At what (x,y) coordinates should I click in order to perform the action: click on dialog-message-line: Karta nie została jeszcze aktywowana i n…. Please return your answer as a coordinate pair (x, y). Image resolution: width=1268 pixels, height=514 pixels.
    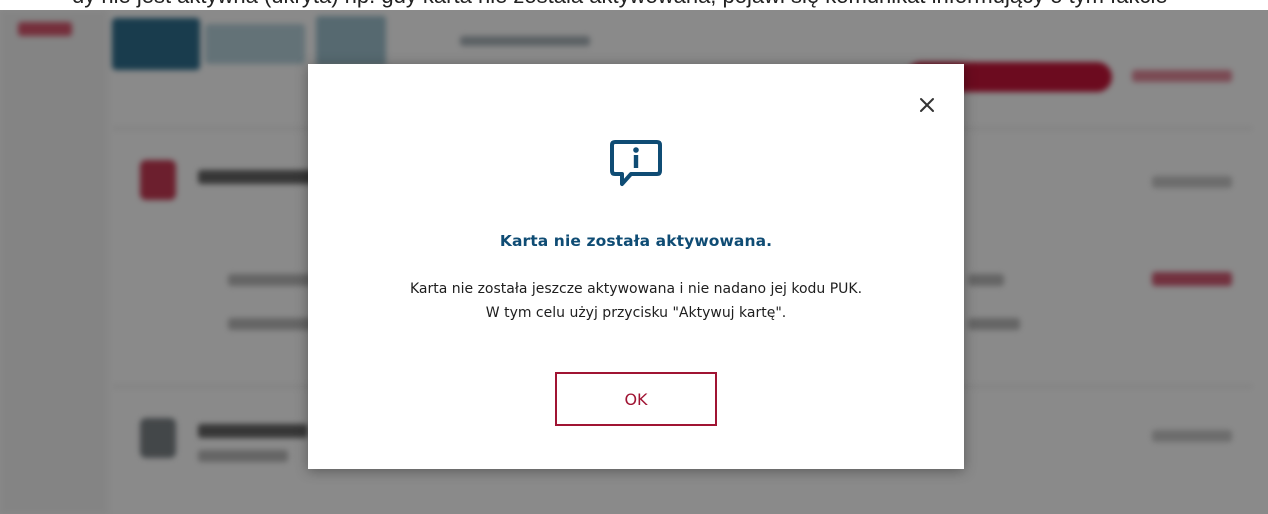
    Looking at the image, I should click on (636, 289).